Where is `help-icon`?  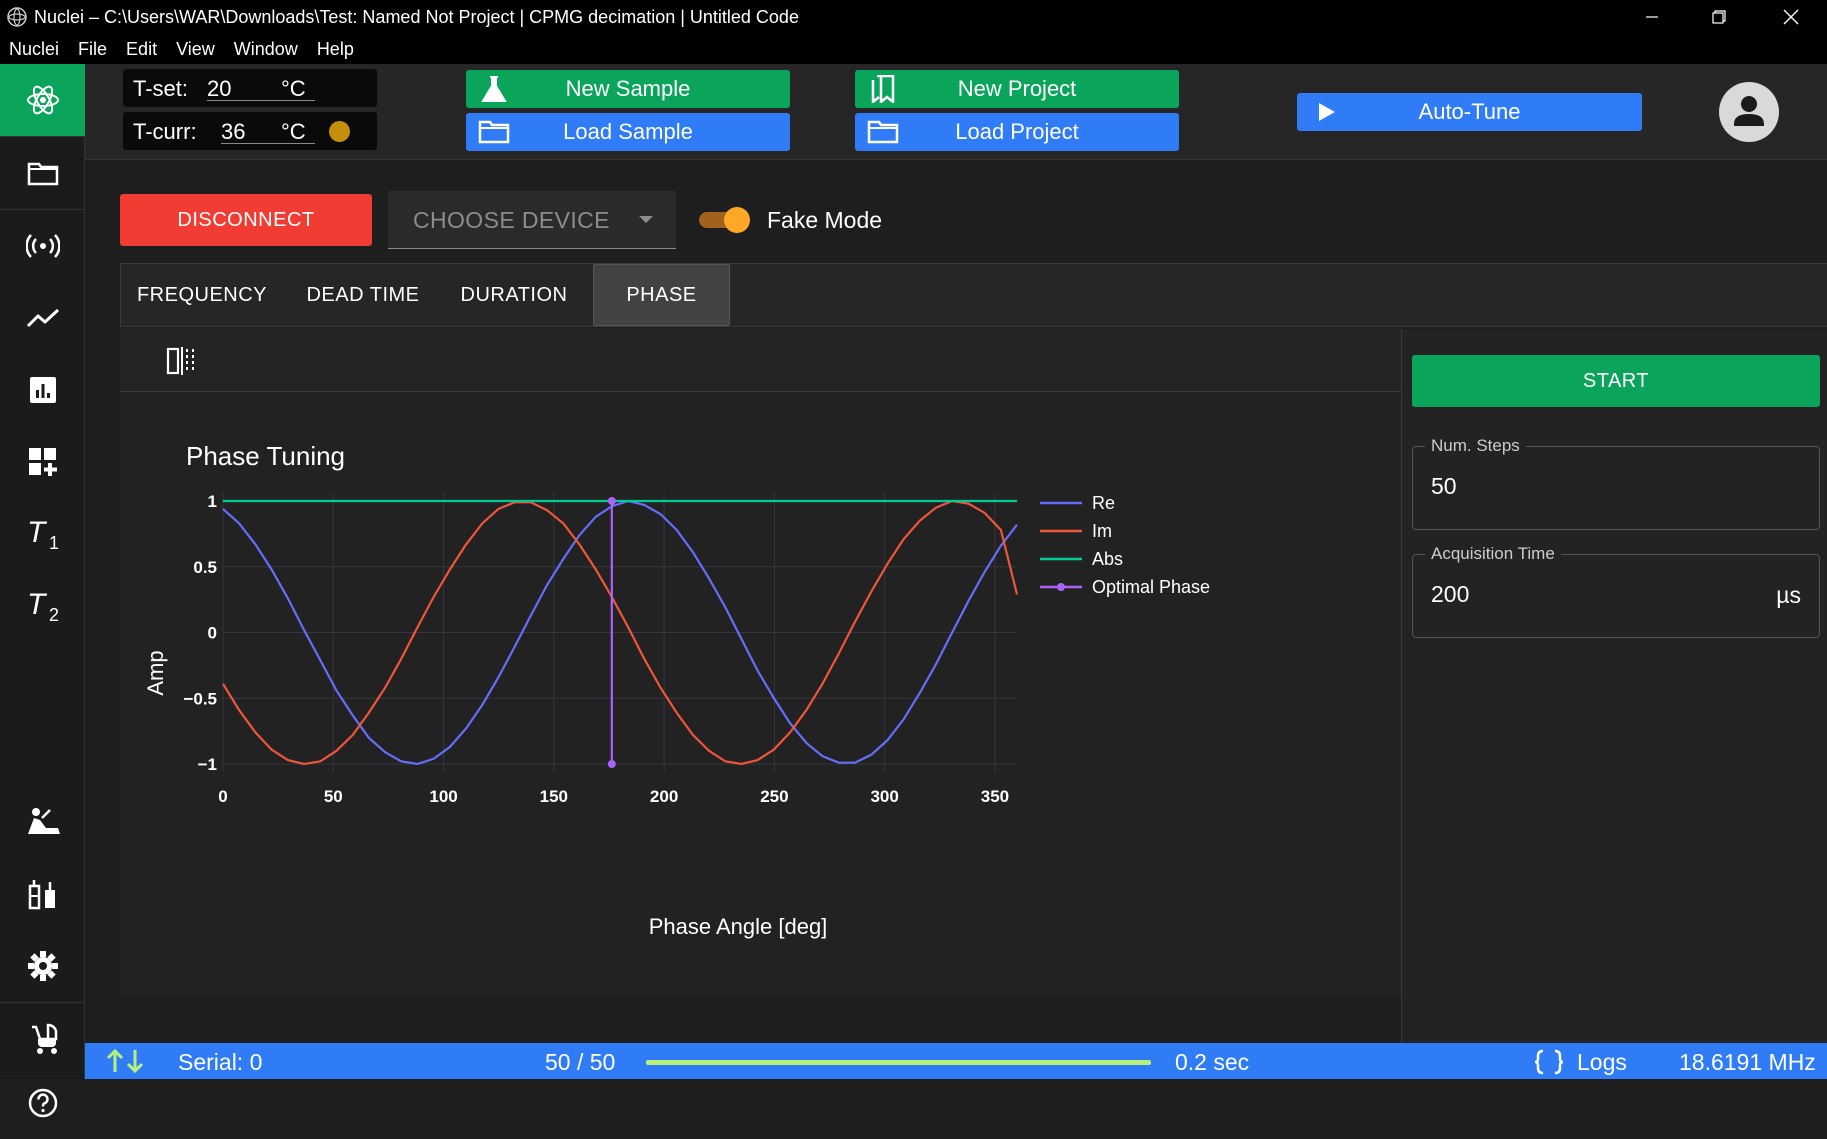
help-icon is located at coordinates (42, 1103).